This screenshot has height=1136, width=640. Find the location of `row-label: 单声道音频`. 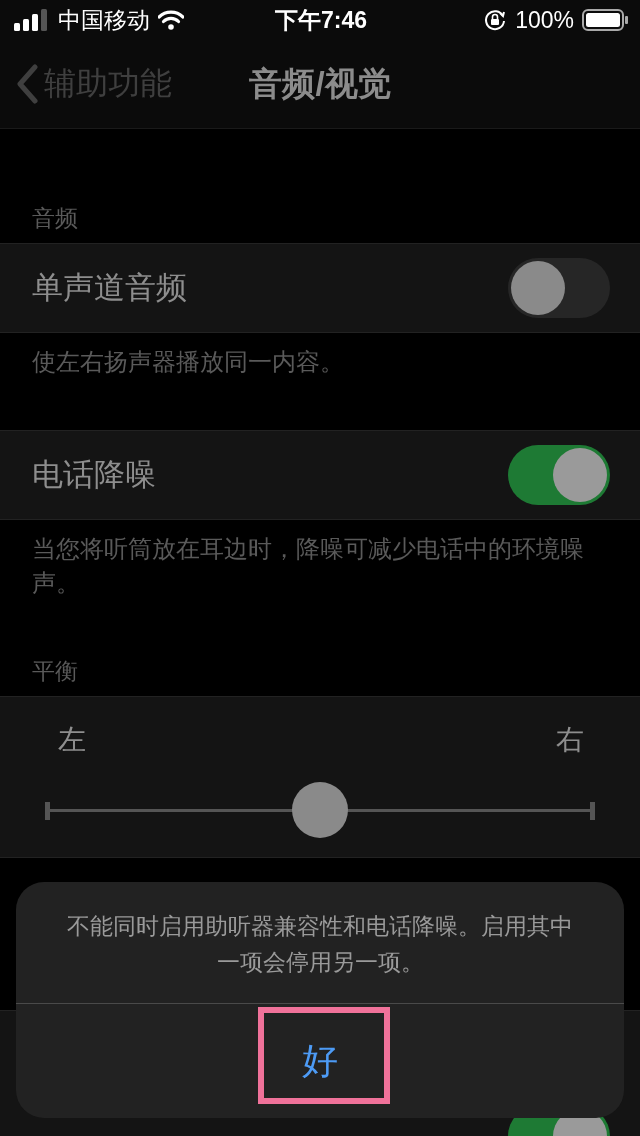

row-label: 单声道音频 is located at coordinates (109, 288).